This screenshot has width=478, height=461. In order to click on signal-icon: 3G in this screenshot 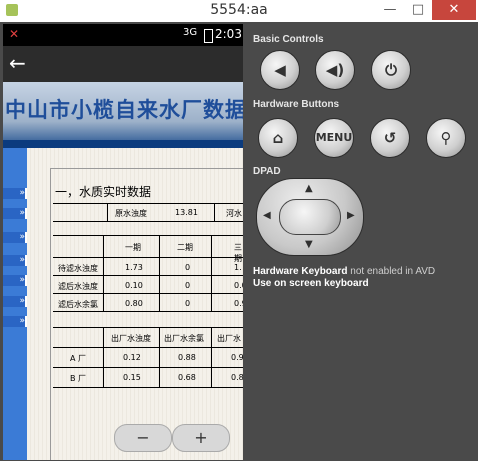, I will do `click(190, 32)`.